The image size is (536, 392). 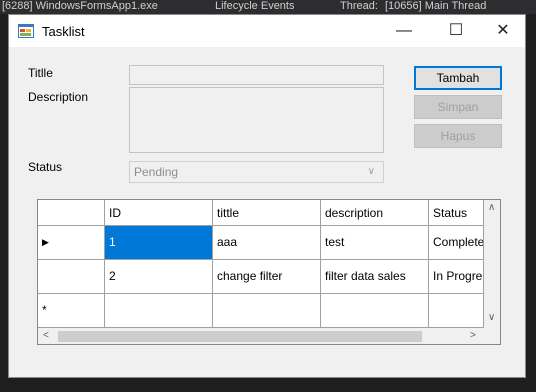 I want to click on title-bar: Tasklist — ☐ ✕, so click(x=267, y=31).